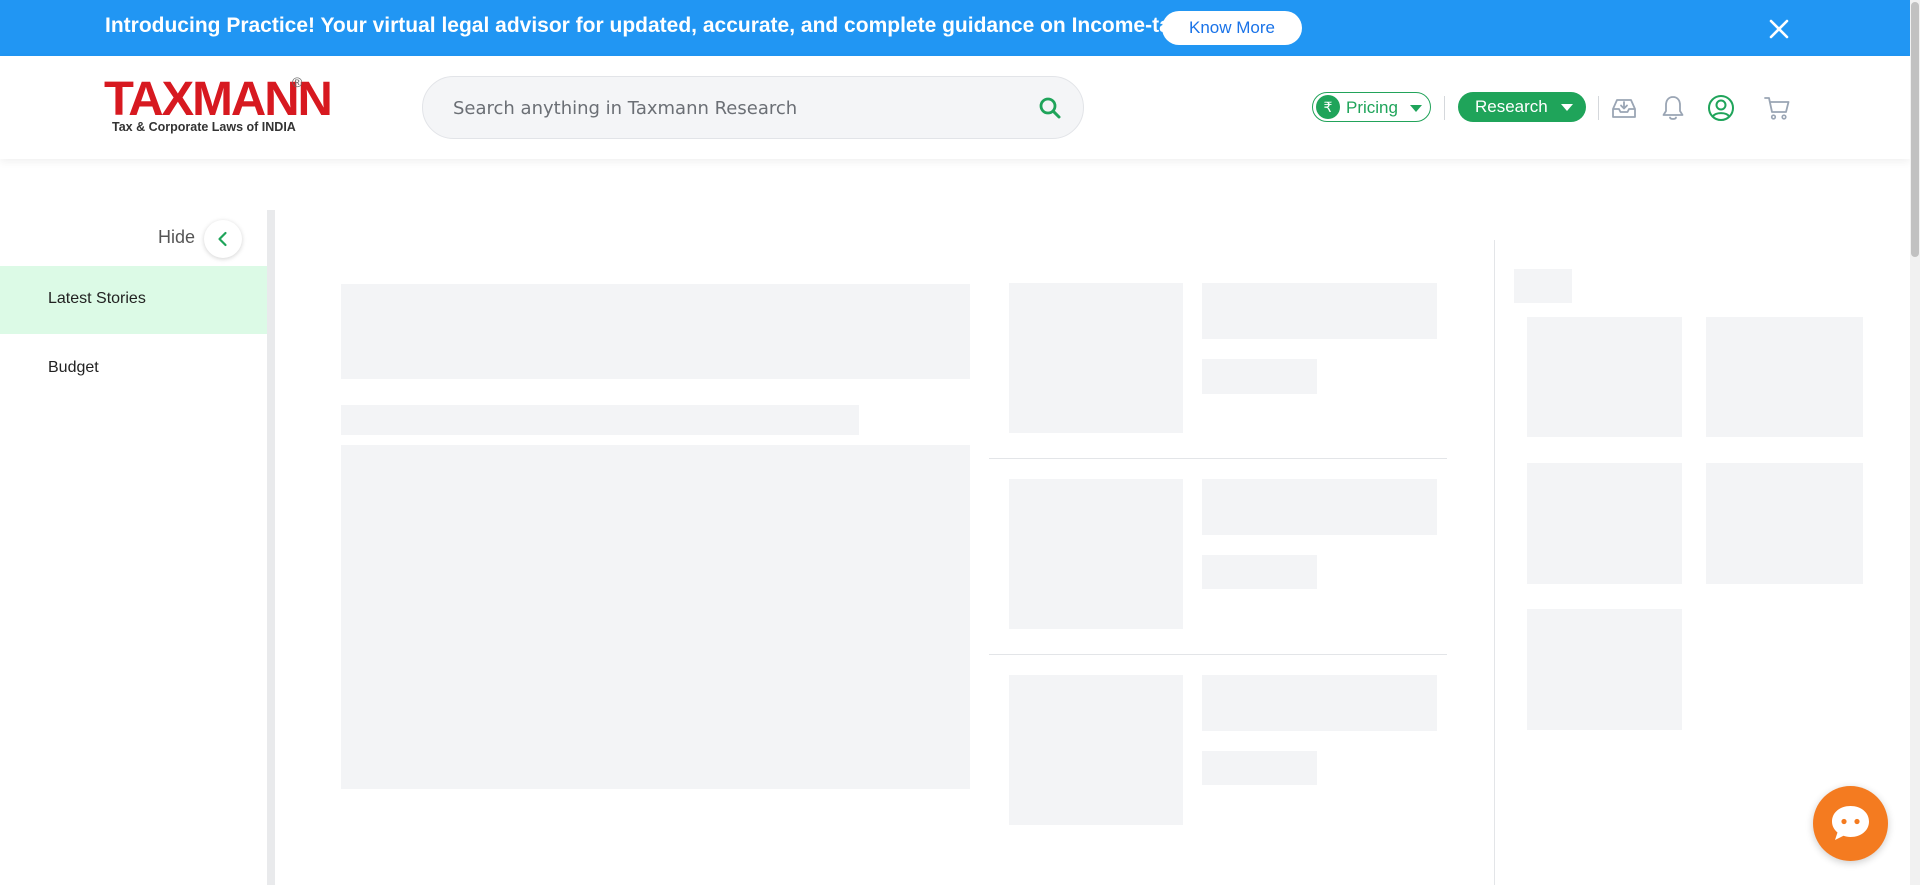 The image size is (1920, 885). Describe the element at coordinates (733, 108) in the screenshot. I see `search-input` at that location.